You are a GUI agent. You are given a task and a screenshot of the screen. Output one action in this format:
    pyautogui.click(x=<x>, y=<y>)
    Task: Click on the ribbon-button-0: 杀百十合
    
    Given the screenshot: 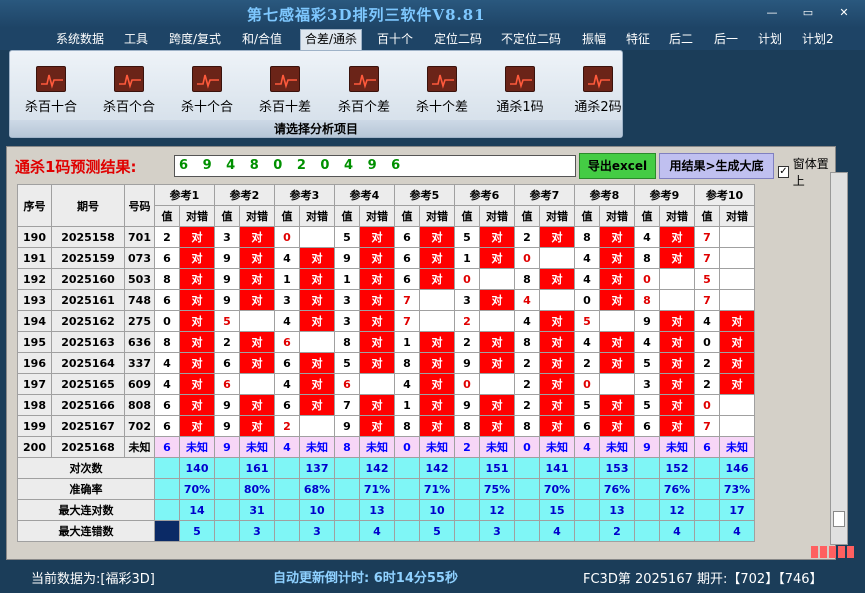 What is the action you would take?
    pyautogui.click(x=51, y=90)
    